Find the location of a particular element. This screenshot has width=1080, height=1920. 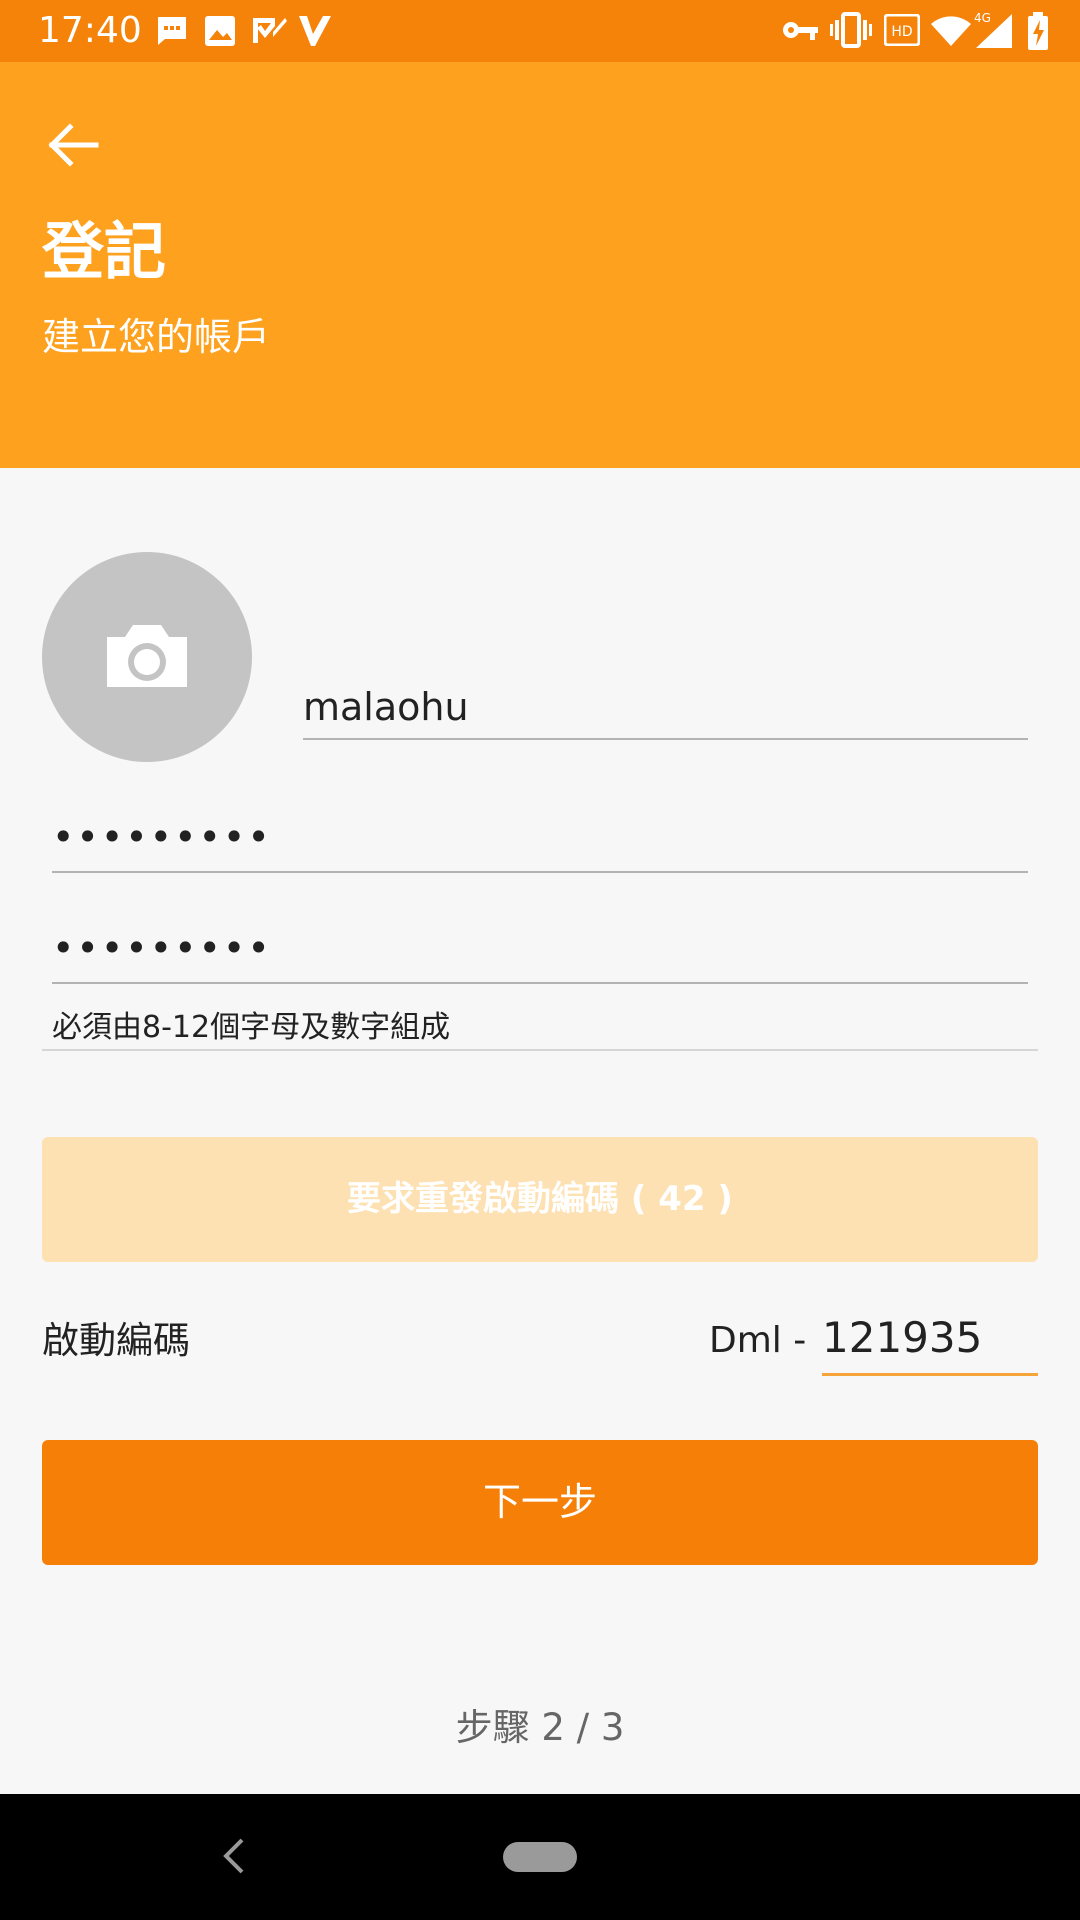

nav-home-pill is located at coordinates (540, 1857).